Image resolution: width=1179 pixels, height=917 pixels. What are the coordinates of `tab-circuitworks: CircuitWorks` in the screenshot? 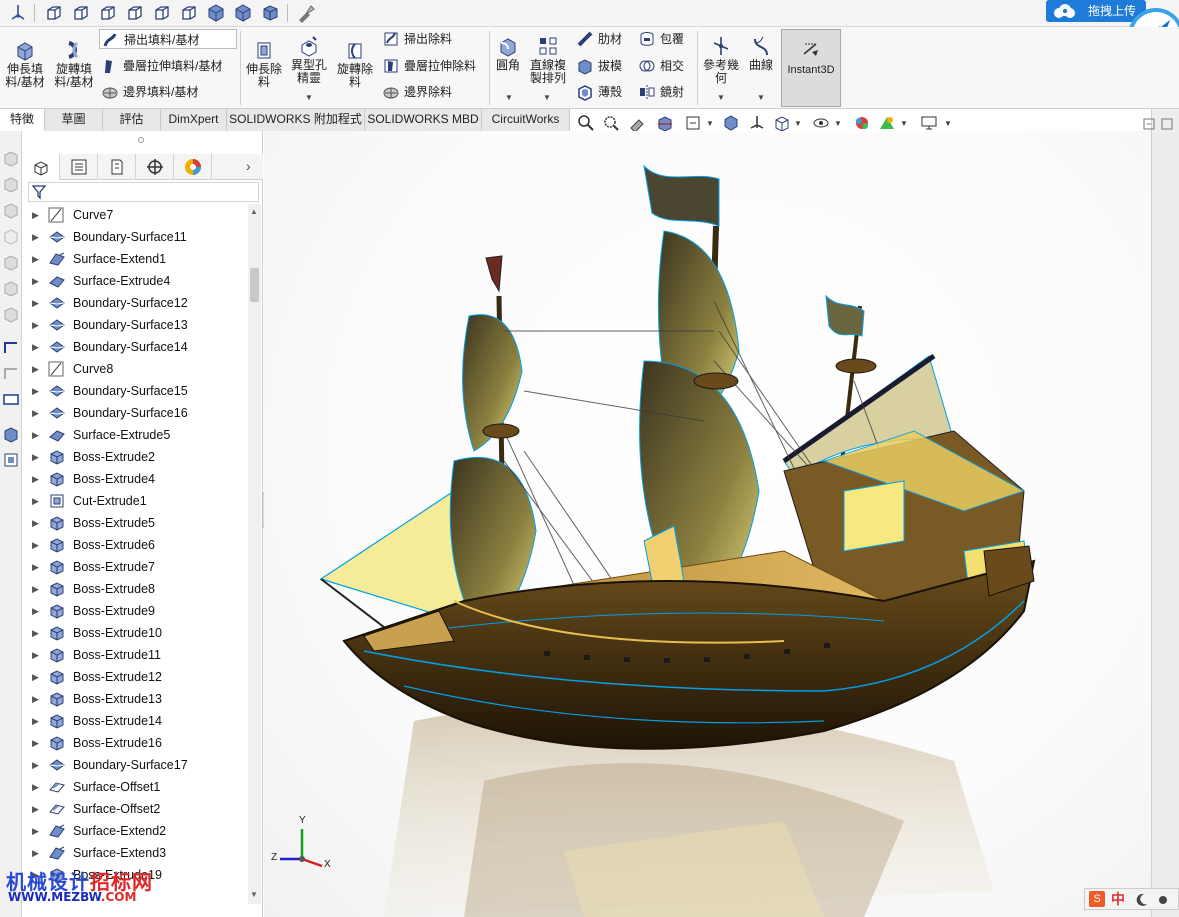 It's located at (526, 120).